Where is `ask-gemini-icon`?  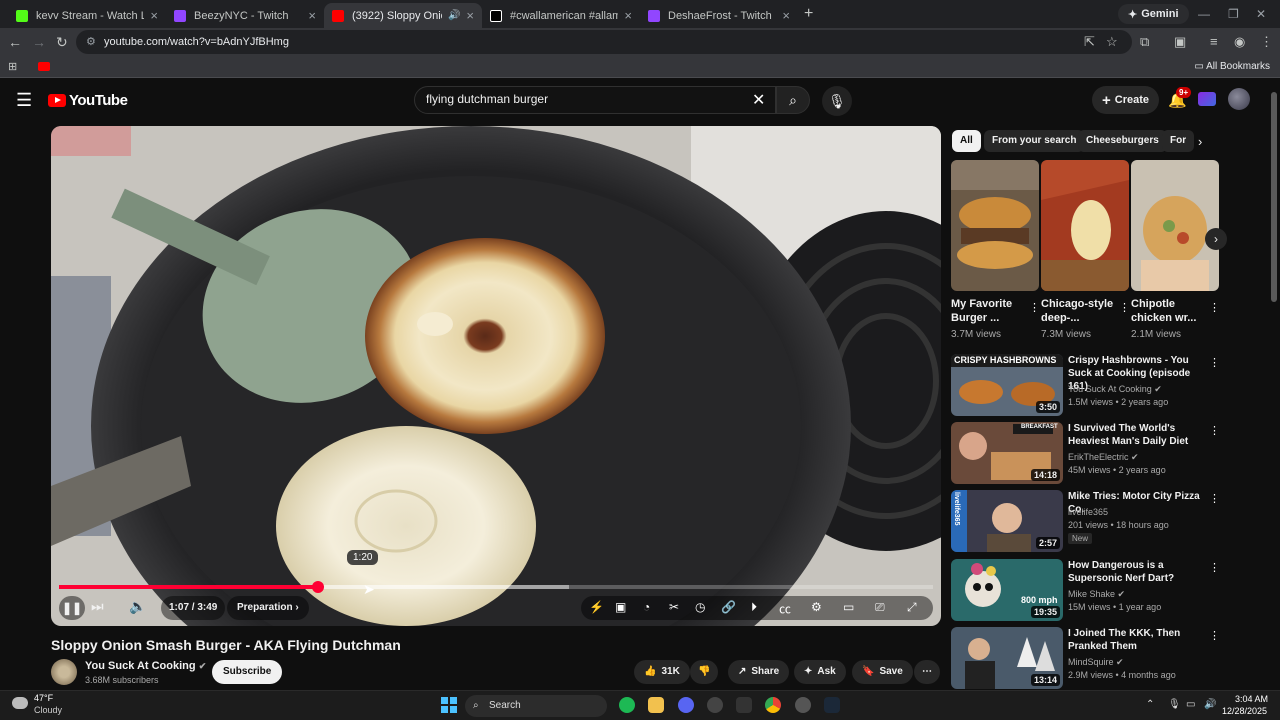
ask-gemini-icon is located at coordinates (1207, 99).